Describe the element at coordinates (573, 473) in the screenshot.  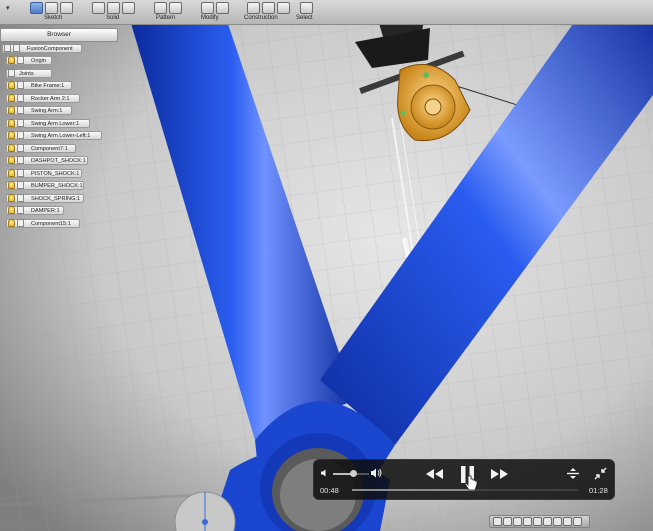
I see `chapters-icon` at that location.